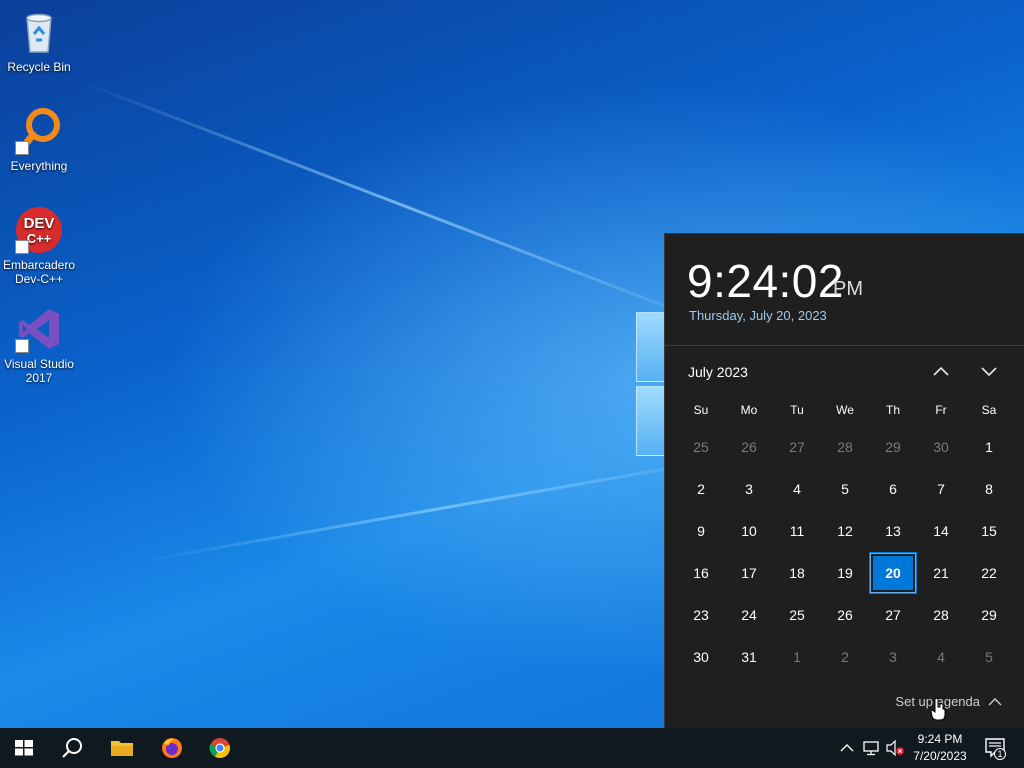 This screenshot has width=1024, height=768. Describe the element at coordinates (940, 739) in the screenshot. I see `taskbar-time: 9:24 PM` at that location.